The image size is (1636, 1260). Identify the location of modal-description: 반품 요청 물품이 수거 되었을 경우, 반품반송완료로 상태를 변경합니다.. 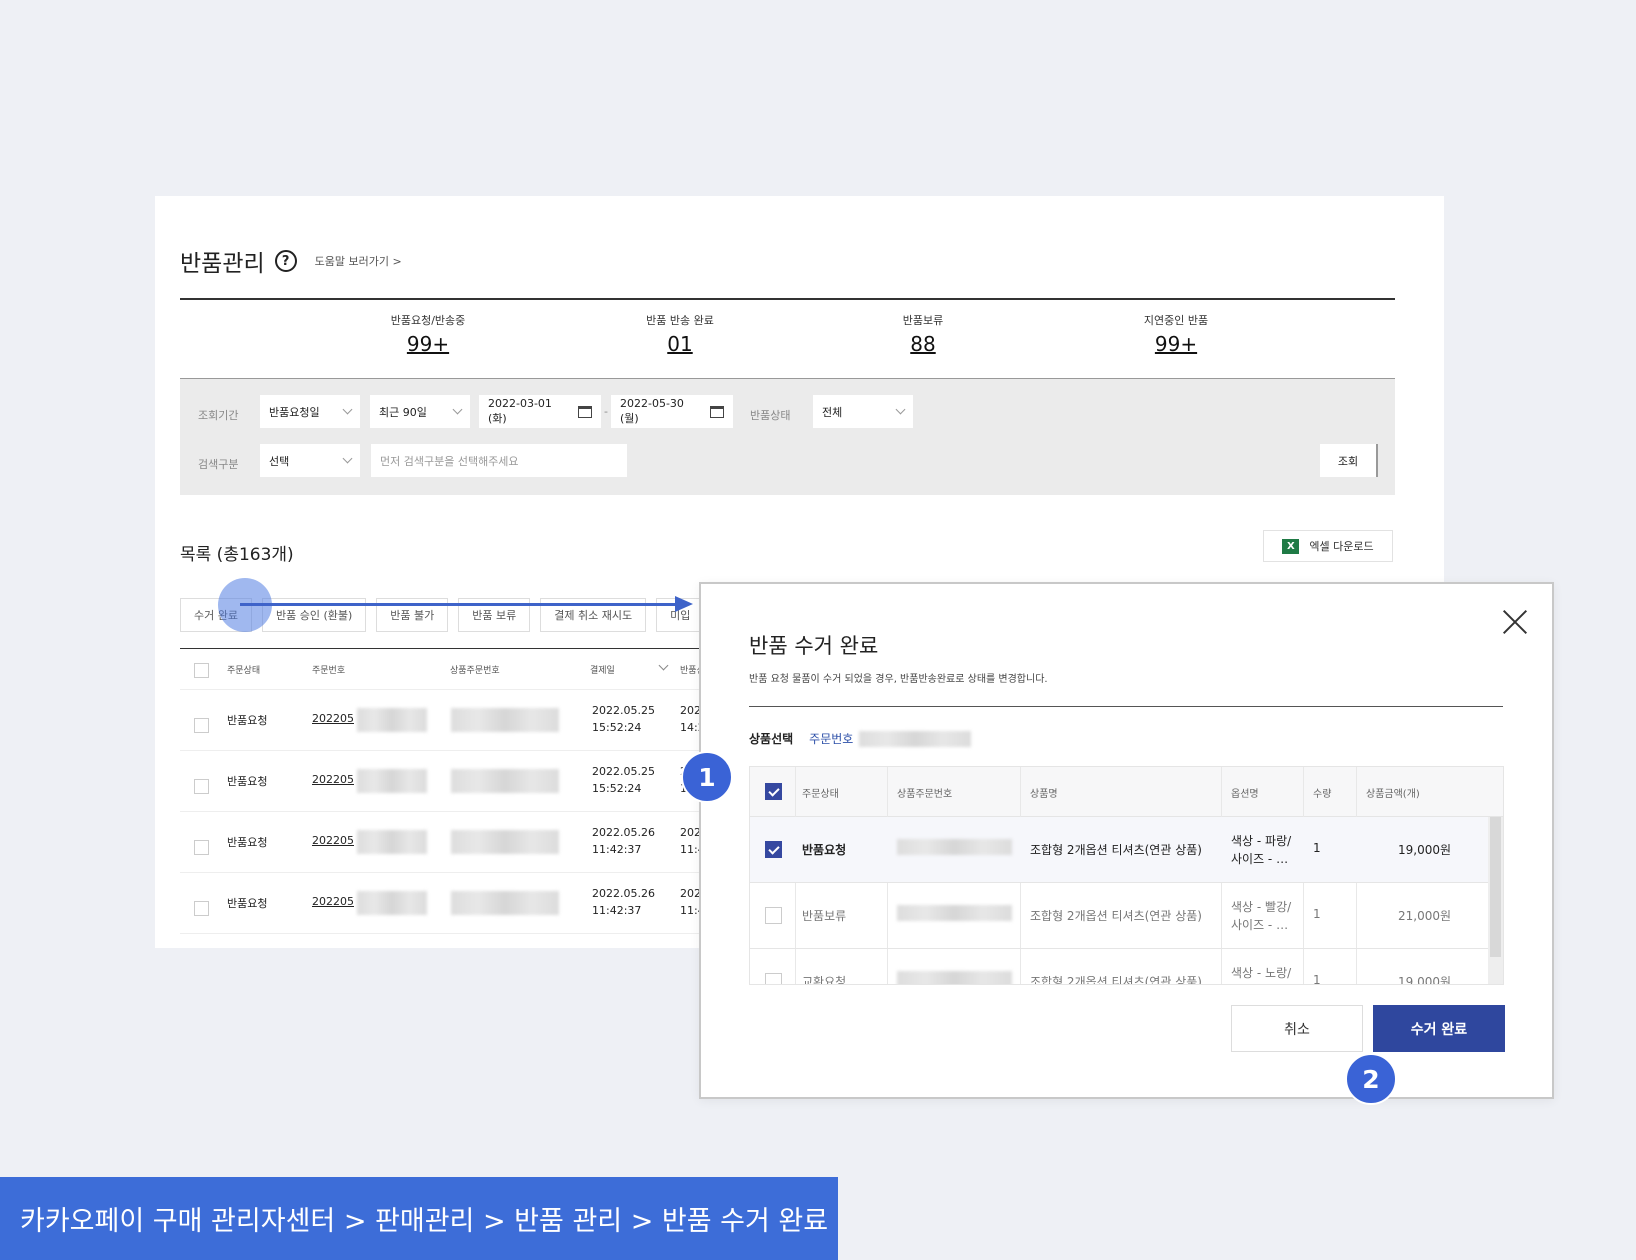
(898, 679).